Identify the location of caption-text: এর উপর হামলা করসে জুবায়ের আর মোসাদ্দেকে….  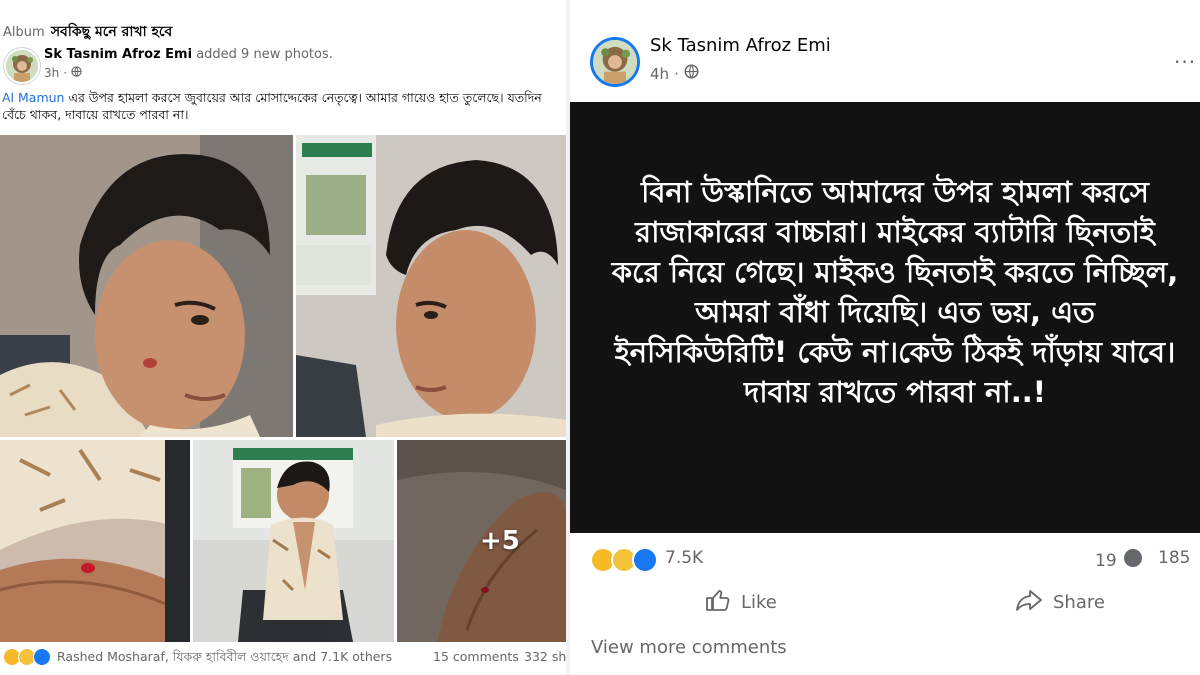
(272, 106).